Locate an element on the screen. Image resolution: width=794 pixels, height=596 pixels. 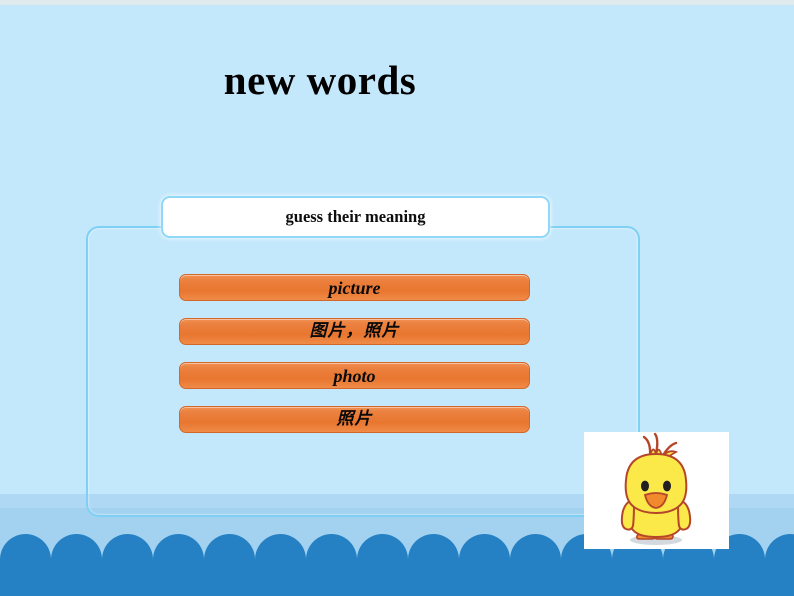
word-bar: 照片 is located at coordinates (354, 419).